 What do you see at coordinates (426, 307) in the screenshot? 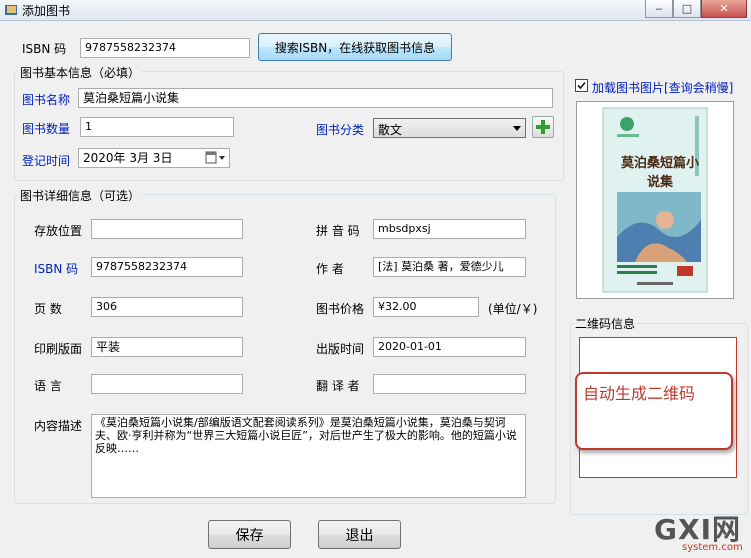
I see `price-input: ¥32.00` at bounding box center [426, 307].